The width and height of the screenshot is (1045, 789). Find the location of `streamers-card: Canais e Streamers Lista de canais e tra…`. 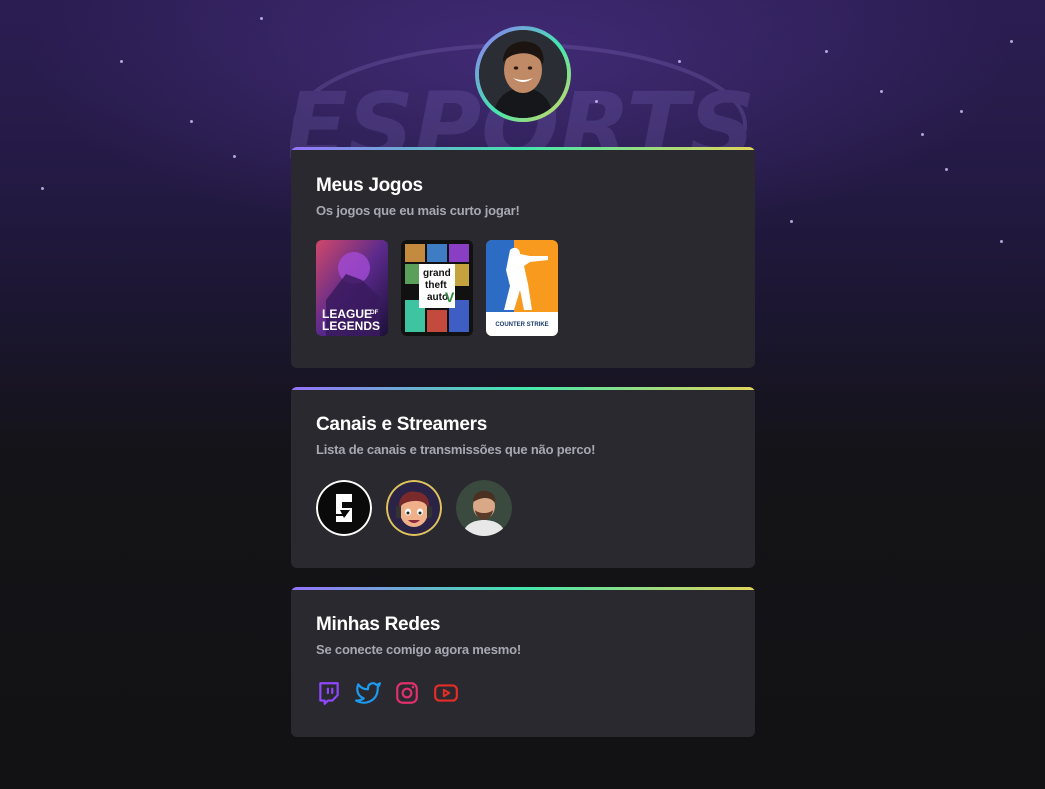

streamers-card: Canais e Streamers Lista de canais e tra… is located at coordinates (523, 477).